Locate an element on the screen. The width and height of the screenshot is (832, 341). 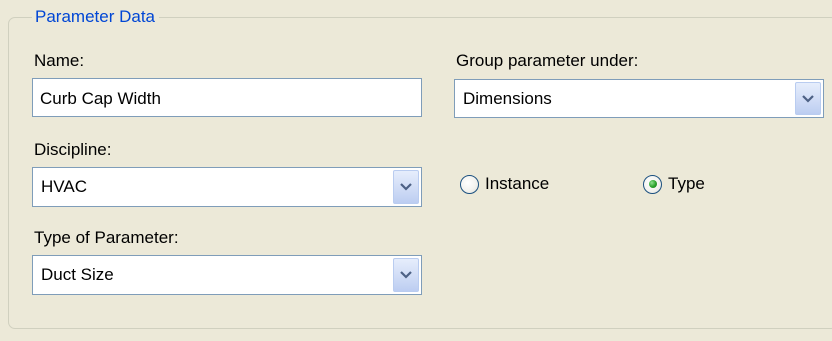
name-input: Curb Cap Width is located at coordinates (227, 97).